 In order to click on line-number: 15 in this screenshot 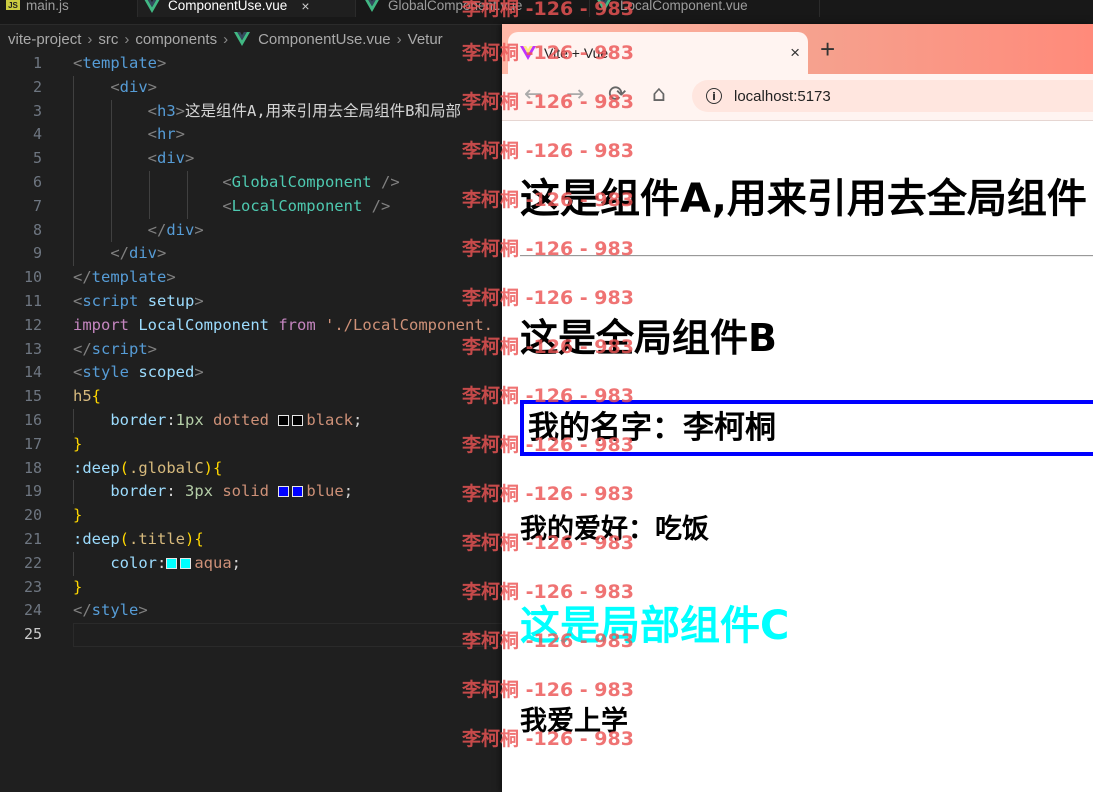, I will do `click(32, 396)`.